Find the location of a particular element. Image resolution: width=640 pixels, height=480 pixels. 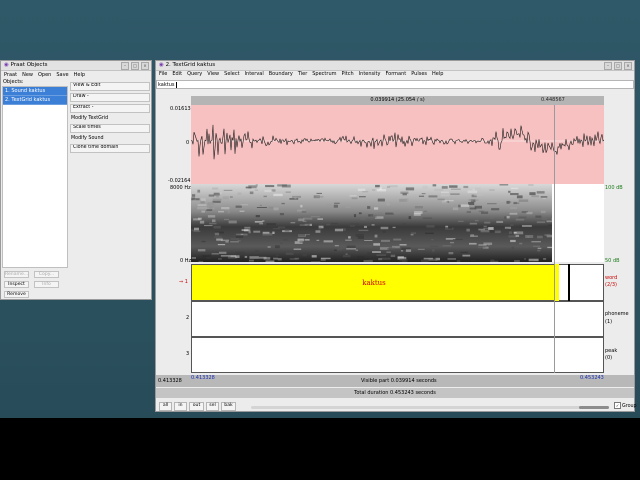

object-item-sound: 1. Sound kaktus is located at coordinates (35, 91).